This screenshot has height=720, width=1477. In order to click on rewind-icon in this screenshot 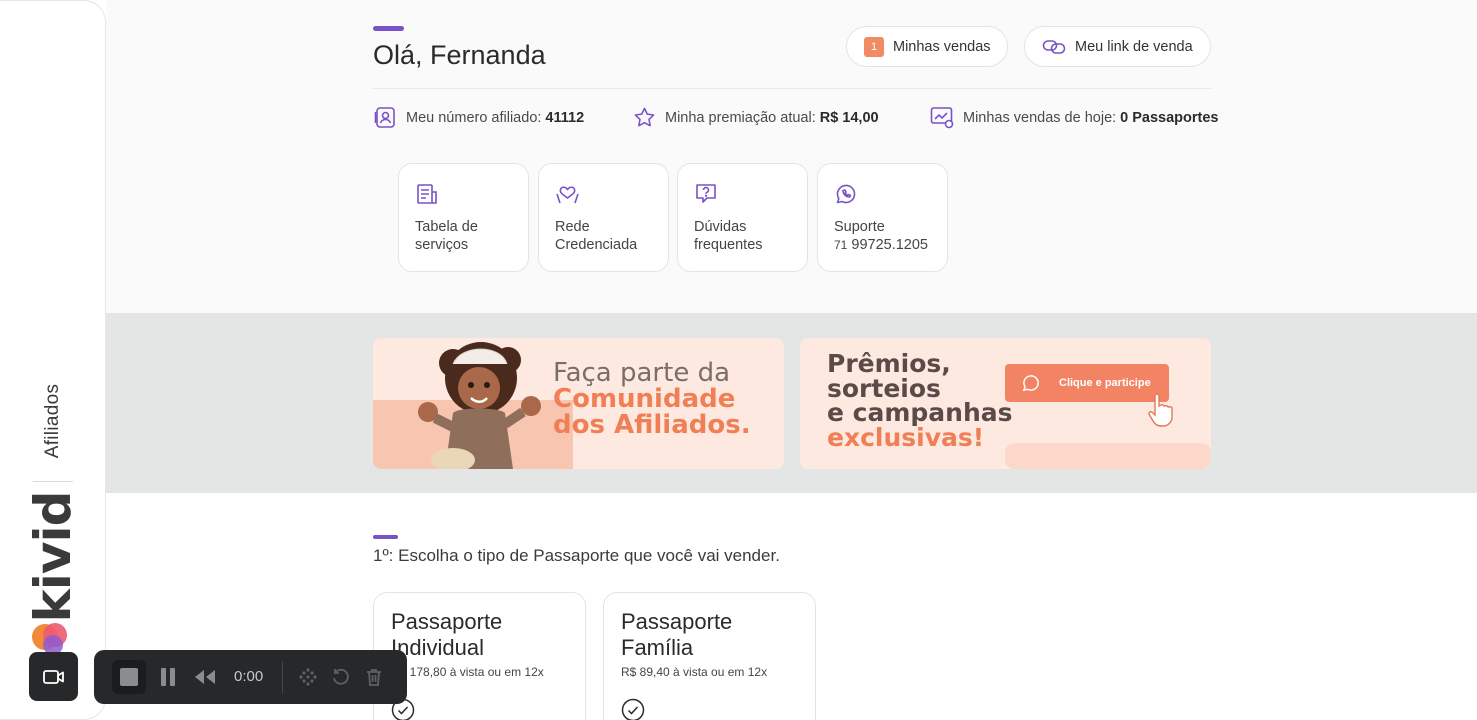, I will do `click(205, 677)`.